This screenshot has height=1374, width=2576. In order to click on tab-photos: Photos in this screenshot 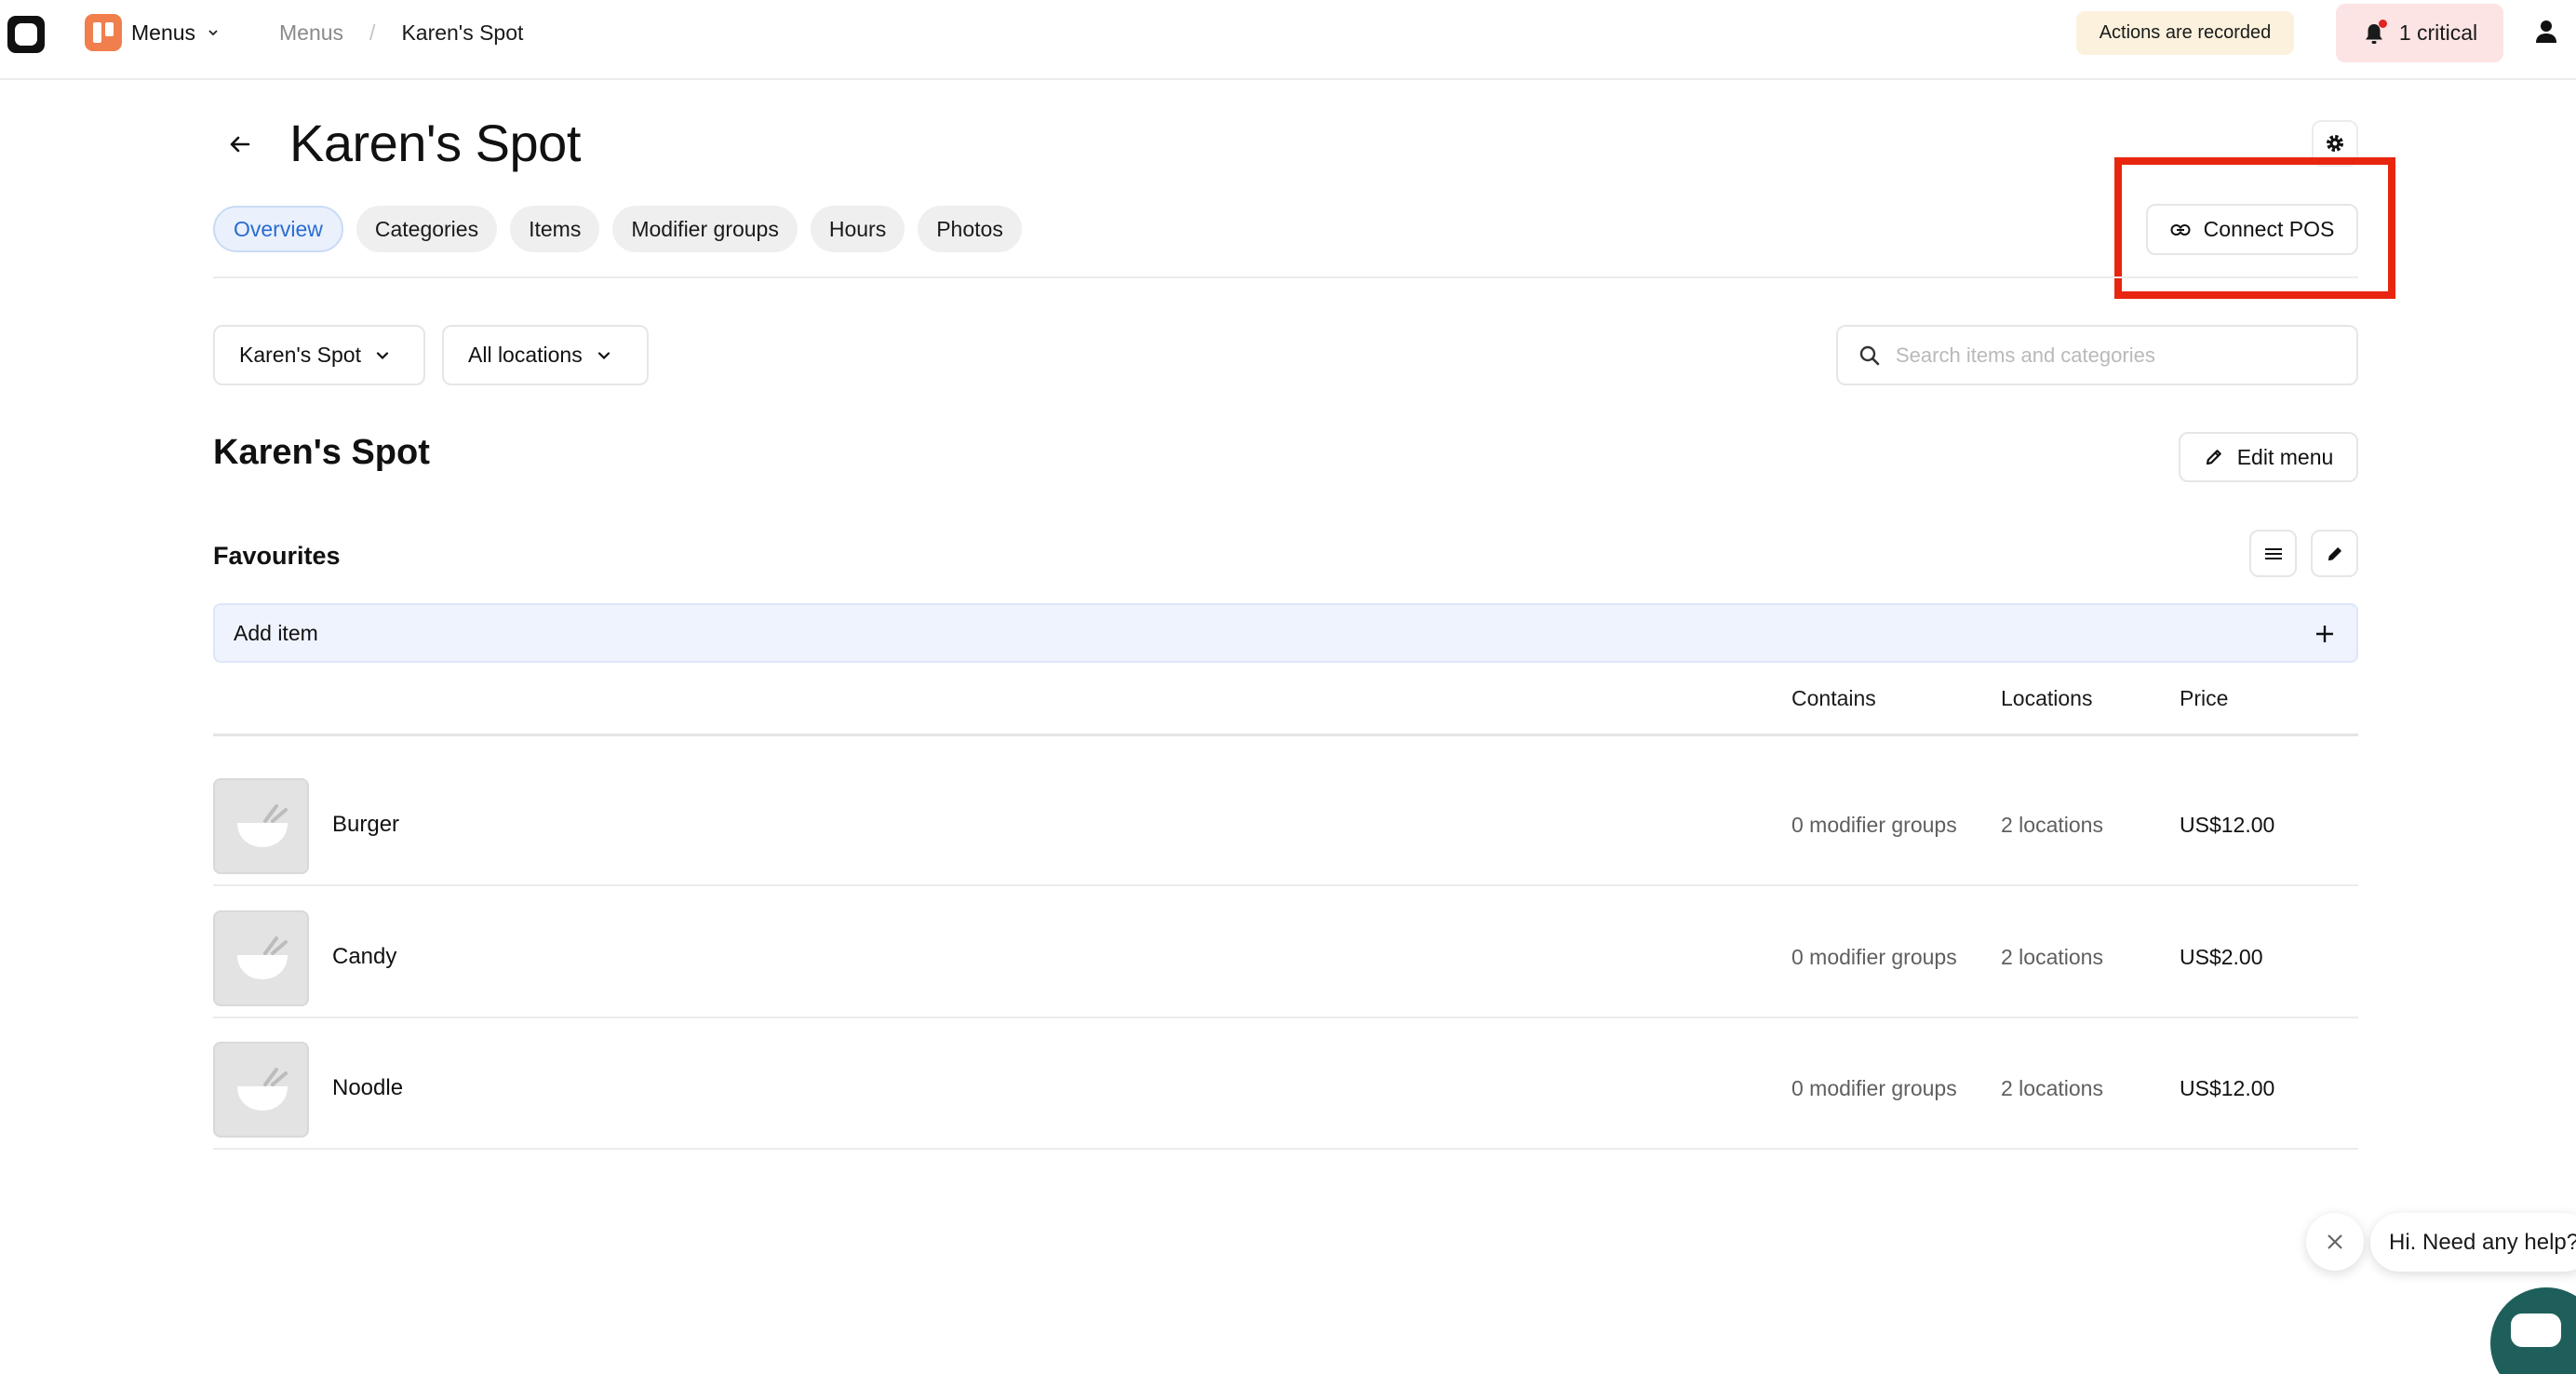, I will do `click(970, 229)`.